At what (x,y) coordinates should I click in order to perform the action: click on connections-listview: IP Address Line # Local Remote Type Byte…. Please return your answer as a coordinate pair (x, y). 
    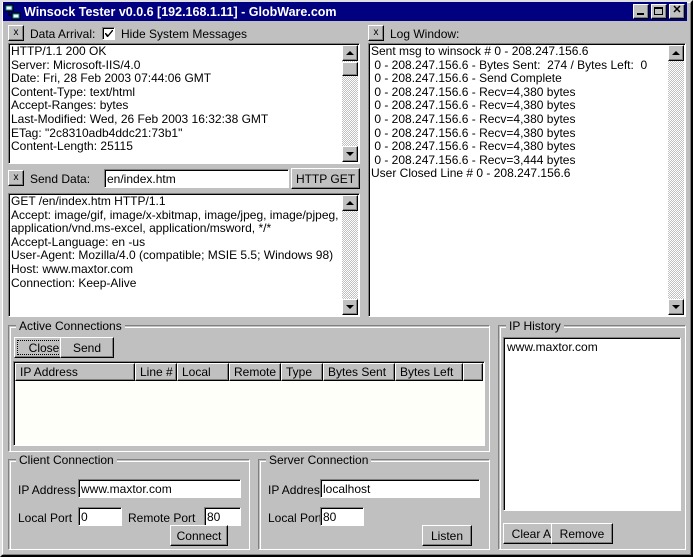
    Looking at the image, I should click on (249, 403).